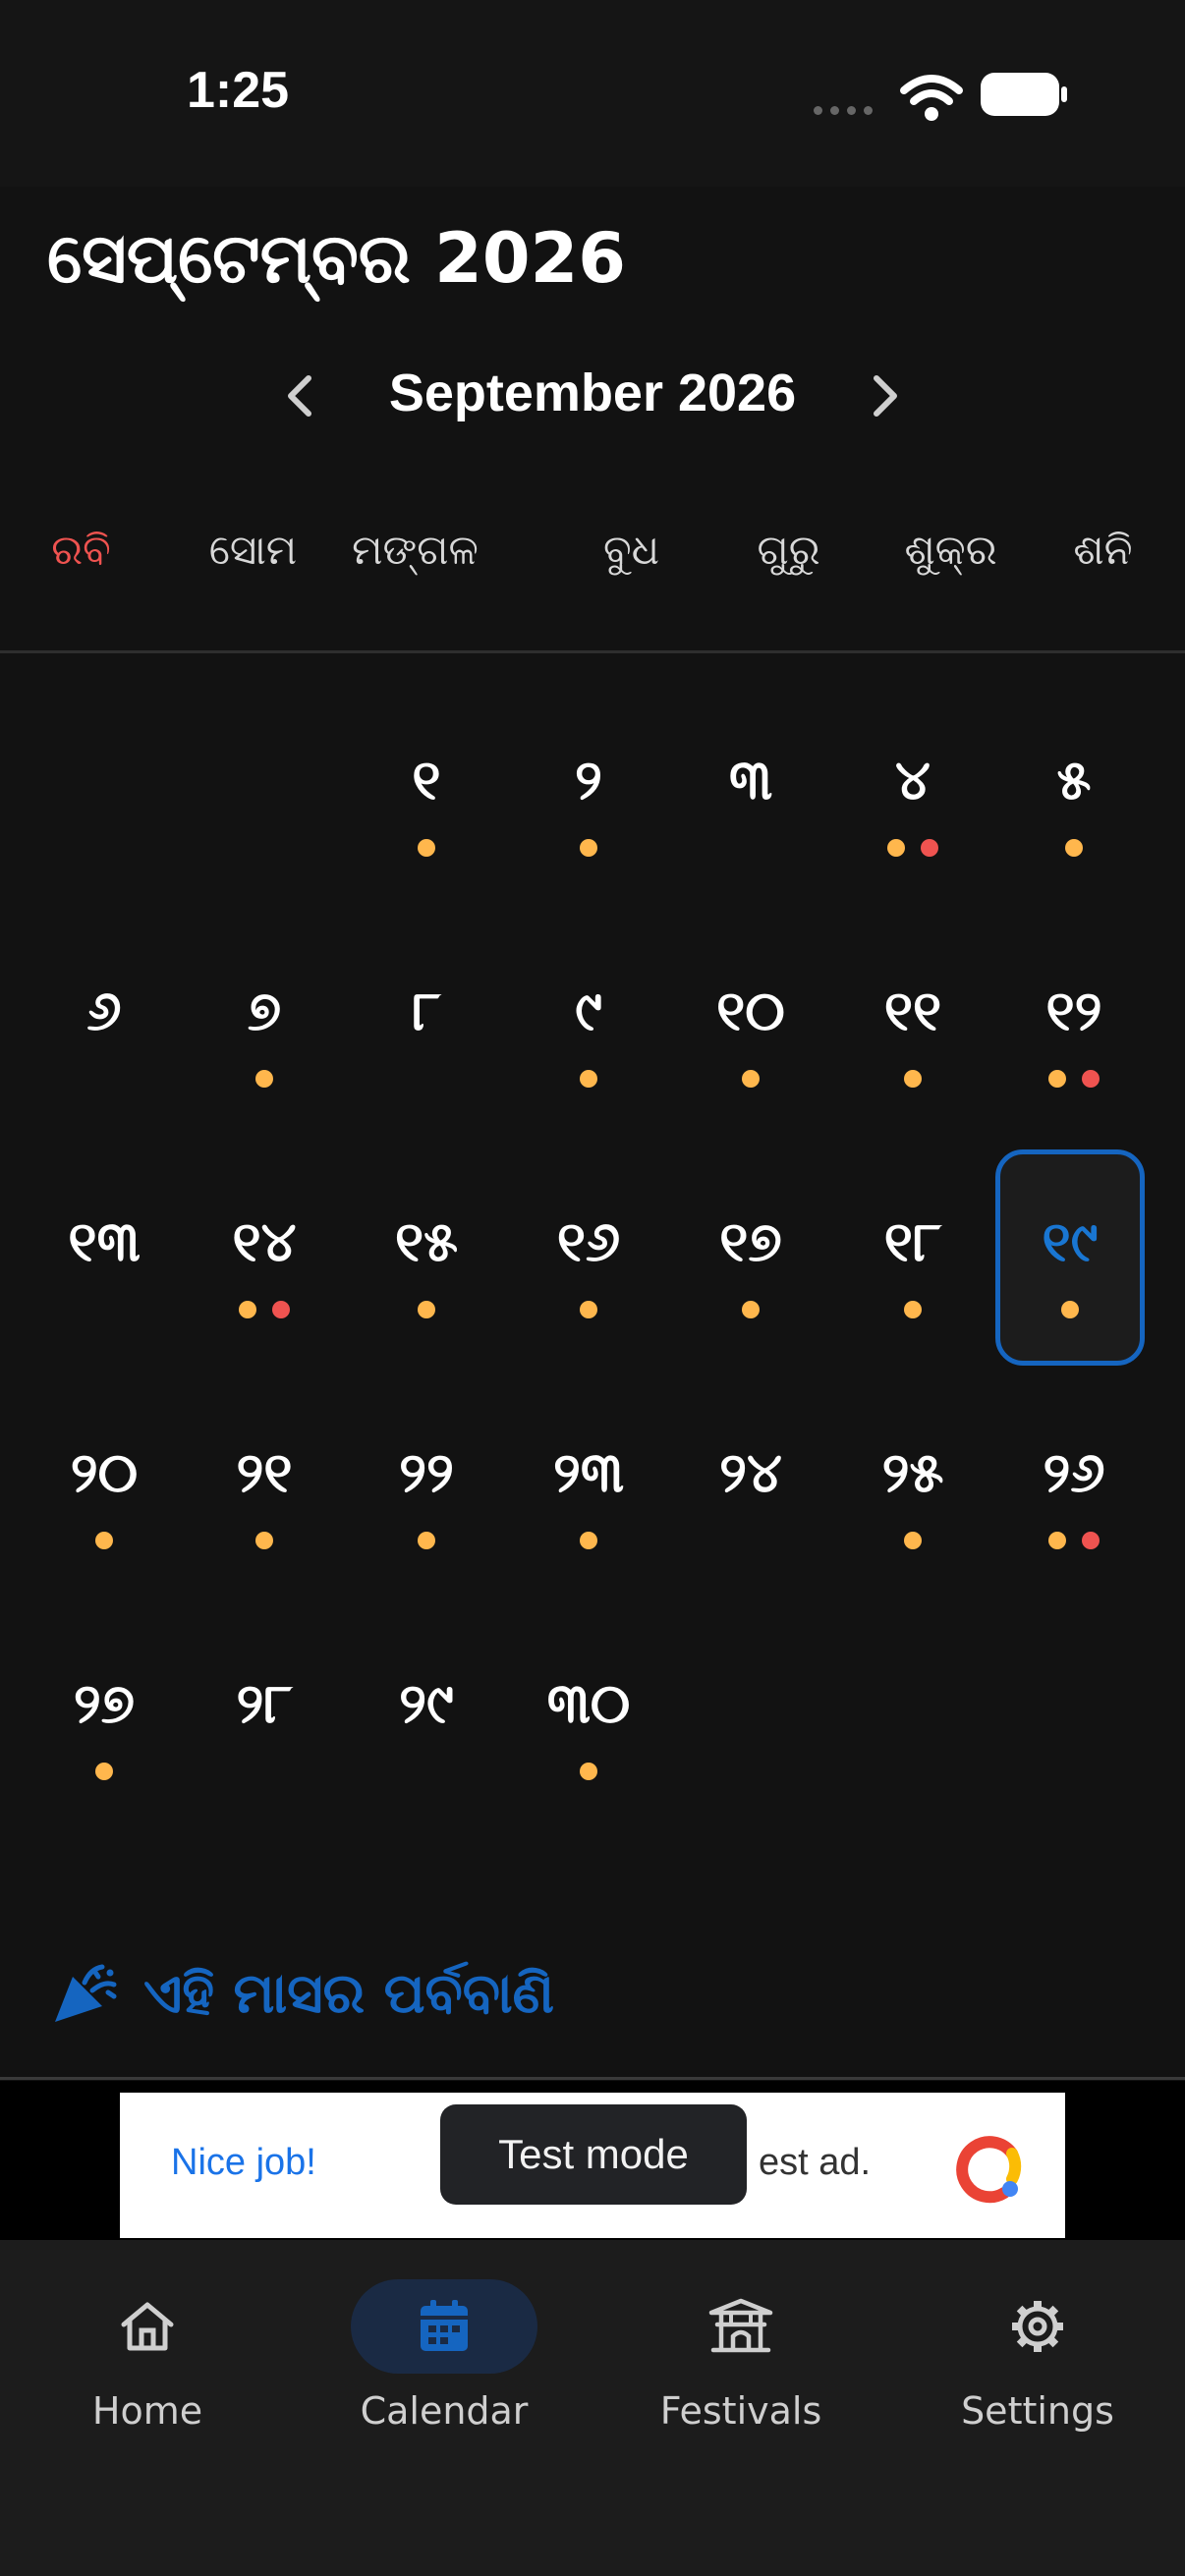  What do you see at coordinates (1074, 780) in the screenshot?
I see `day-number: ୫` at bounding box center [1074, 780].